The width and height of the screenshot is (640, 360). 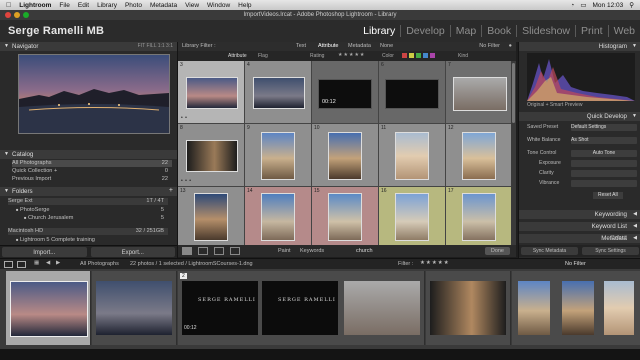 I want to click on survey-view-icon, so click(x=235, y=251).